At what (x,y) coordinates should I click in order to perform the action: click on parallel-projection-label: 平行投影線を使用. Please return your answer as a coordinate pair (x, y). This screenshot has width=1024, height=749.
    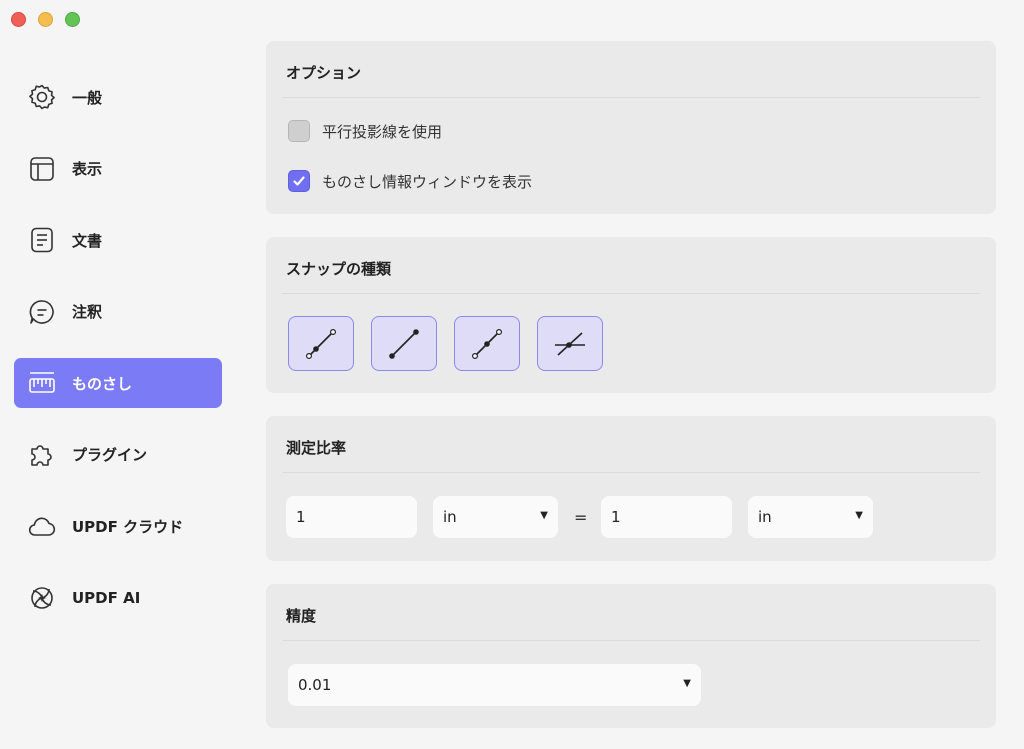
    Looking at the image, I should click on (382, 131).